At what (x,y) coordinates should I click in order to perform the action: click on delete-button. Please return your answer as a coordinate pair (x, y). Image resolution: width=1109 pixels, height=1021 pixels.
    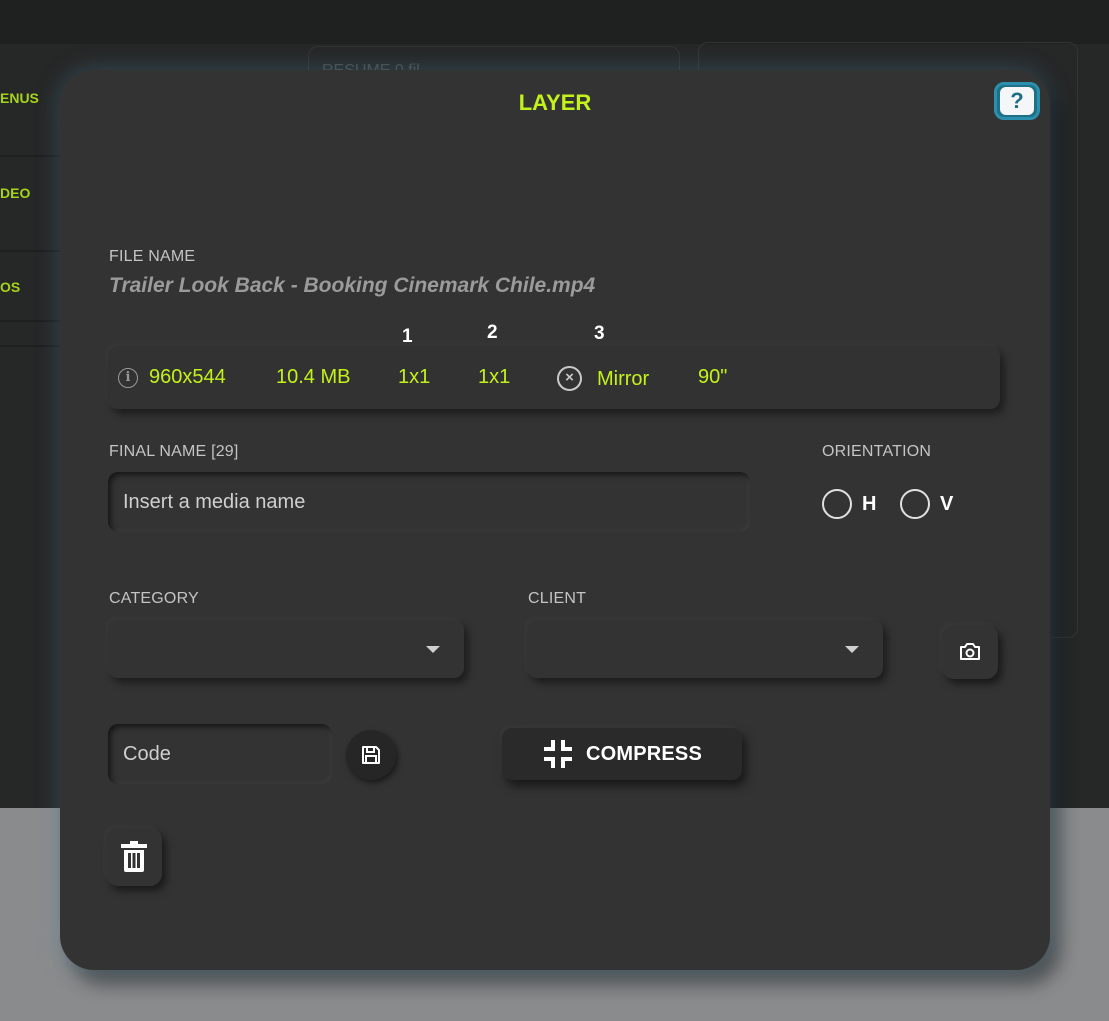
    Looking at the image, I should click on (134, 857).